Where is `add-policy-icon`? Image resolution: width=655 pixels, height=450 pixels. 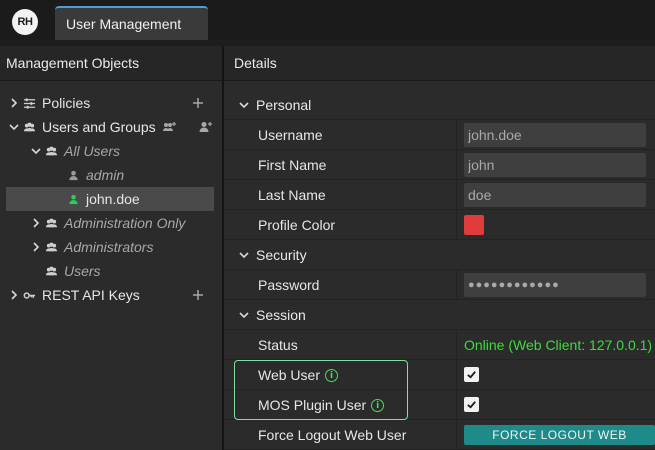
add-policy-icon is located at coordinates (198, 103).